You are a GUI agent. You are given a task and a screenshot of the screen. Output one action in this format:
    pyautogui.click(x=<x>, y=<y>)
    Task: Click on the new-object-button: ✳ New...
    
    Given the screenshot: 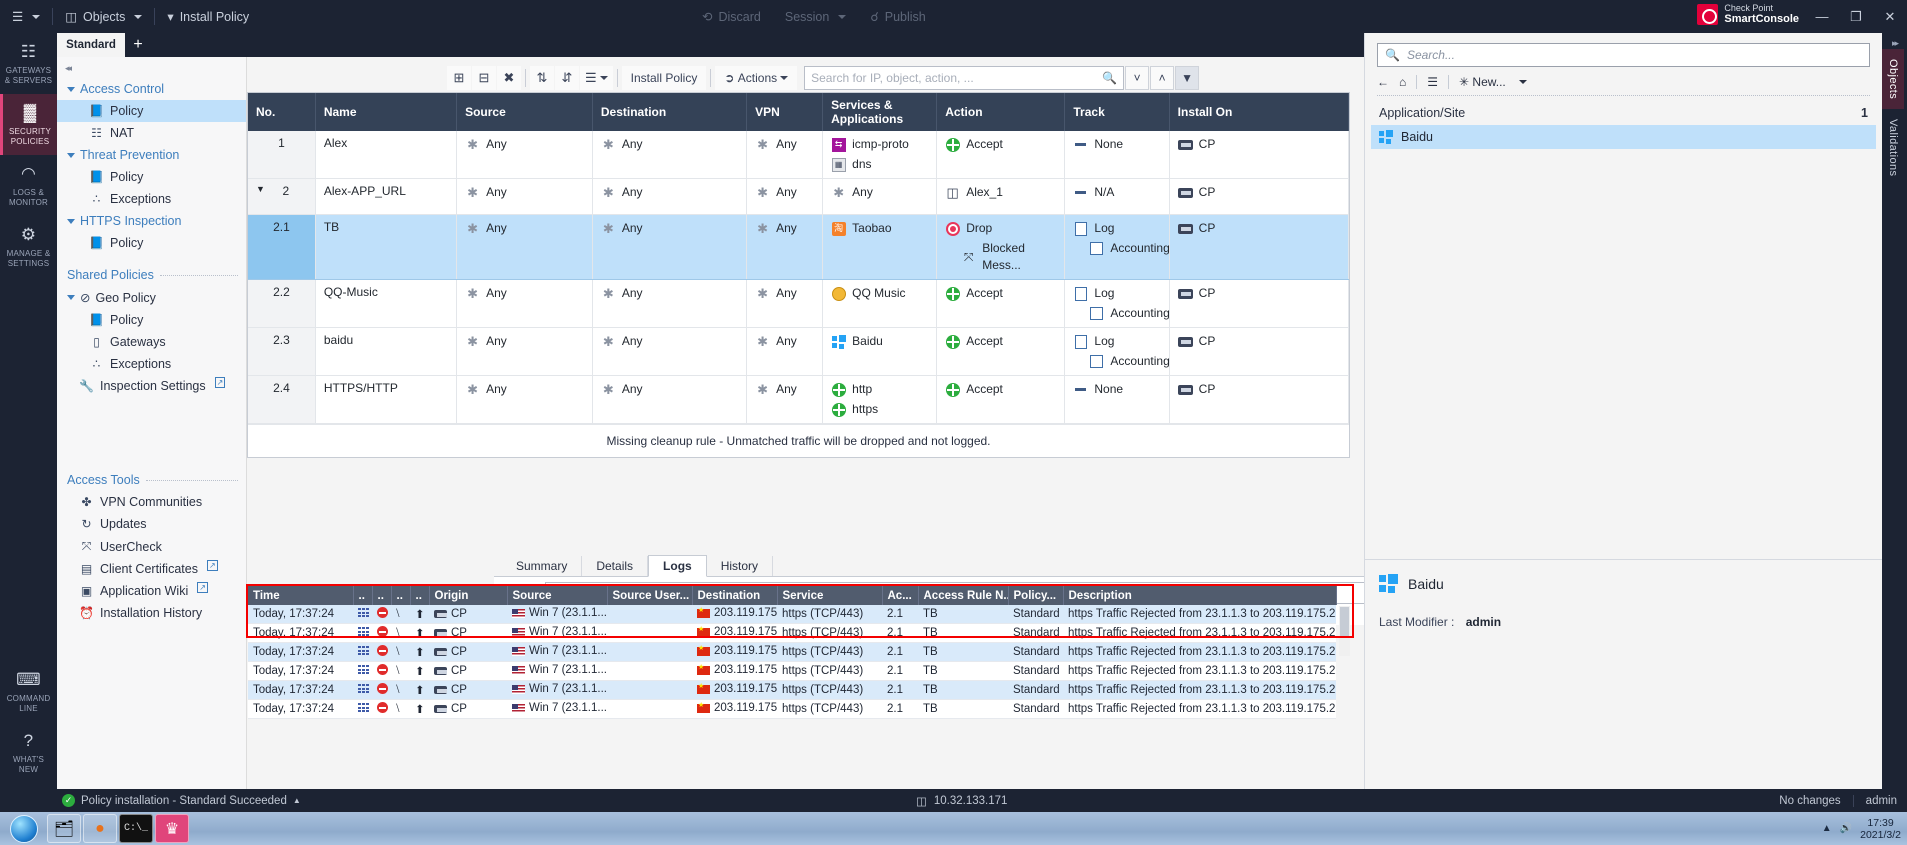 What is the action you would take?
    pyautogui.click(x=1482, y=82)
    